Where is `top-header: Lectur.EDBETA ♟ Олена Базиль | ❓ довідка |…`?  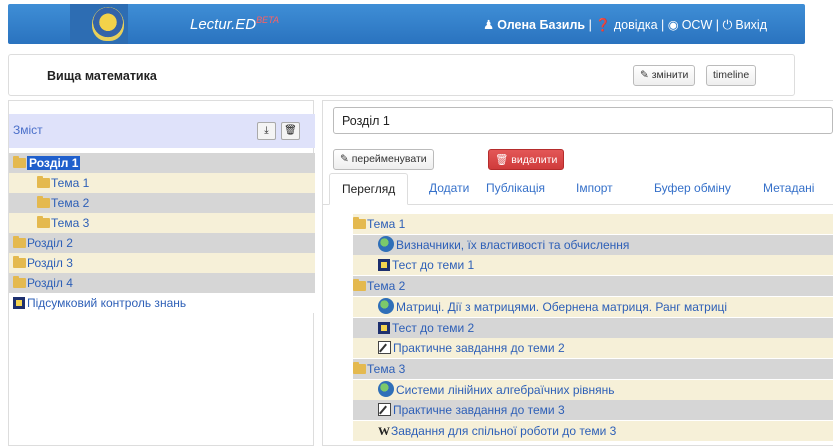 top-header: Lectur.EDBETA ♟ Олена Базиль | ❓ довідка |… is located at coordinates (416, 24).